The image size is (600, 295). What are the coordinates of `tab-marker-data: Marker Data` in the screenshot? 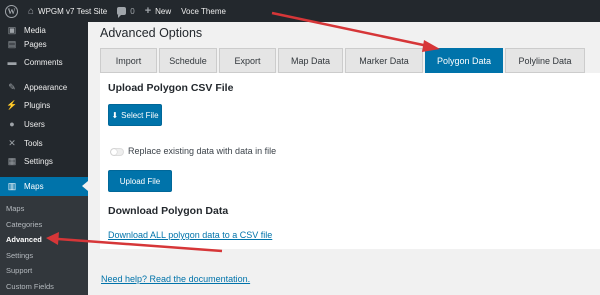 It's located at (384, 60).